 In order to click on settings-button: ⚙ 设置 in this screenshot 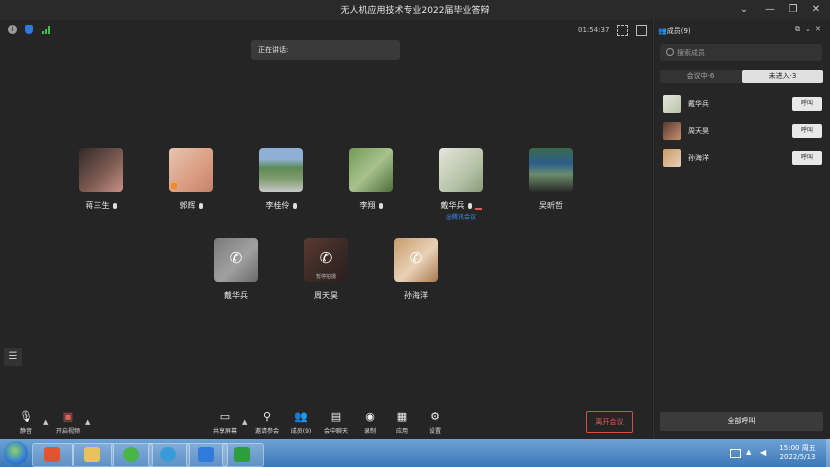, I will do `click(435, 422)`.